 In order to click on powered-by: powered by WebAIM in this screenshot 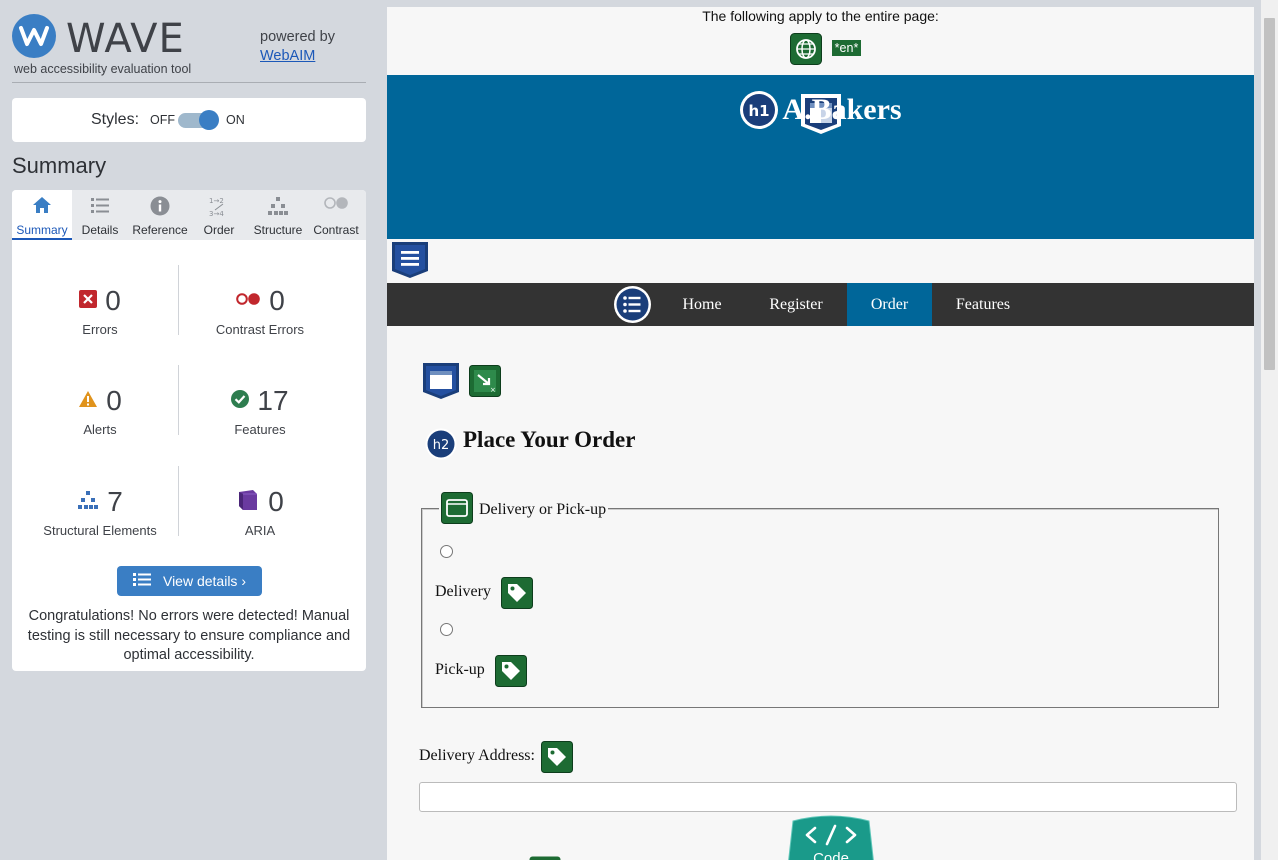, I will do `click(297, 47)`.